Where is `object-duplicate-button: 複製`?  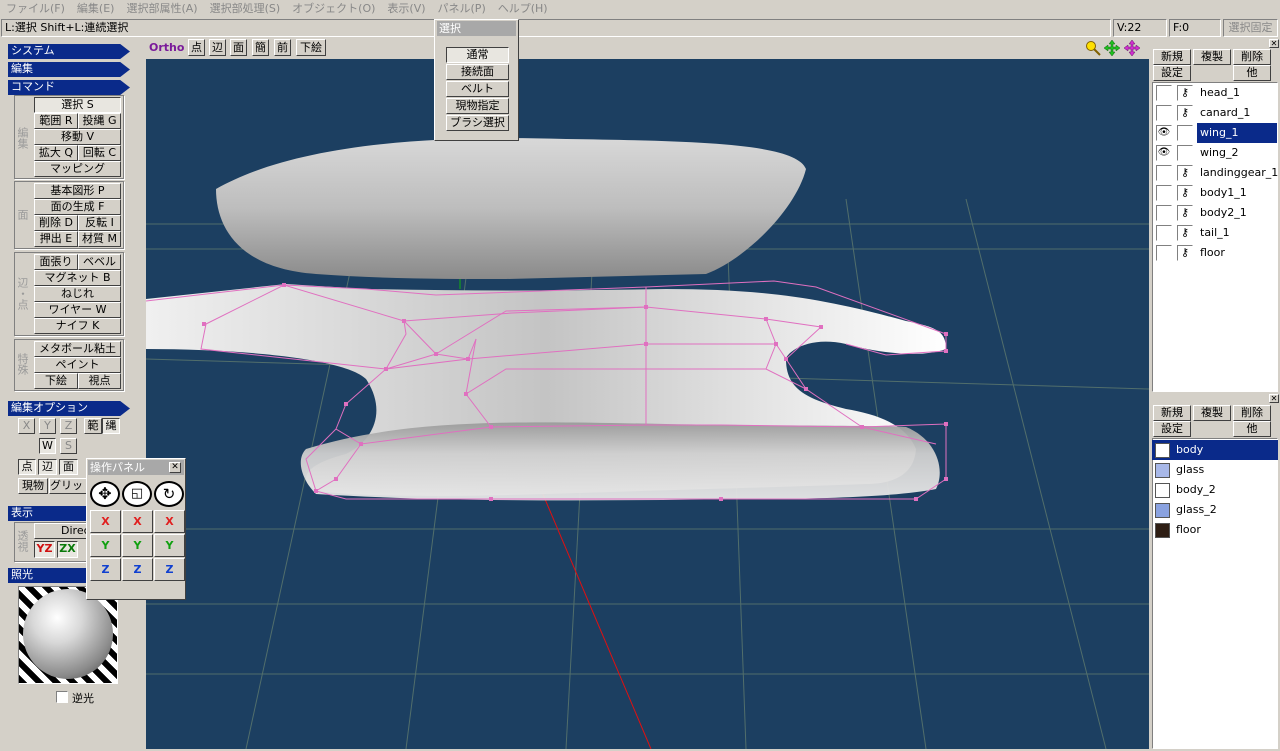
object-duplicate-button: 複製 is located at coordinates (1212, 57).